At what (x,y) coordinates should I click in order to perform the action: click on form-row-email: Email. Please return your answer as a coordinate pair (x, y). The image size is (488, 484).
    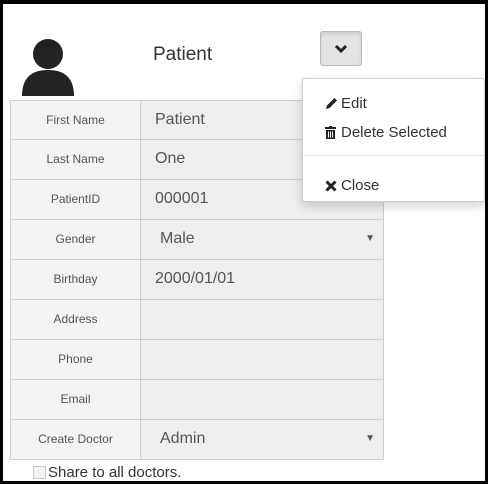
    Looking at the image, I should click on (197, 399).